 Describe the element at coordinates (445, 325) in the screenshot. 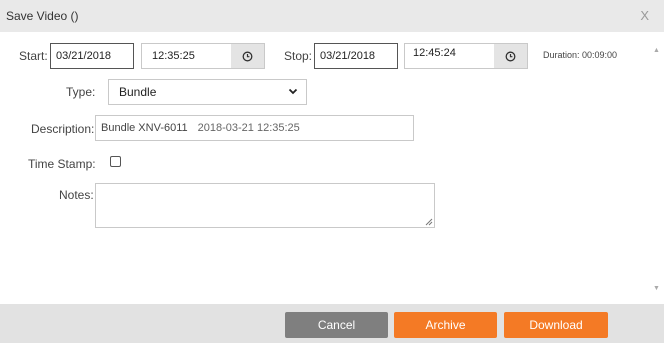

I see `archive-button: Archive` at that location.